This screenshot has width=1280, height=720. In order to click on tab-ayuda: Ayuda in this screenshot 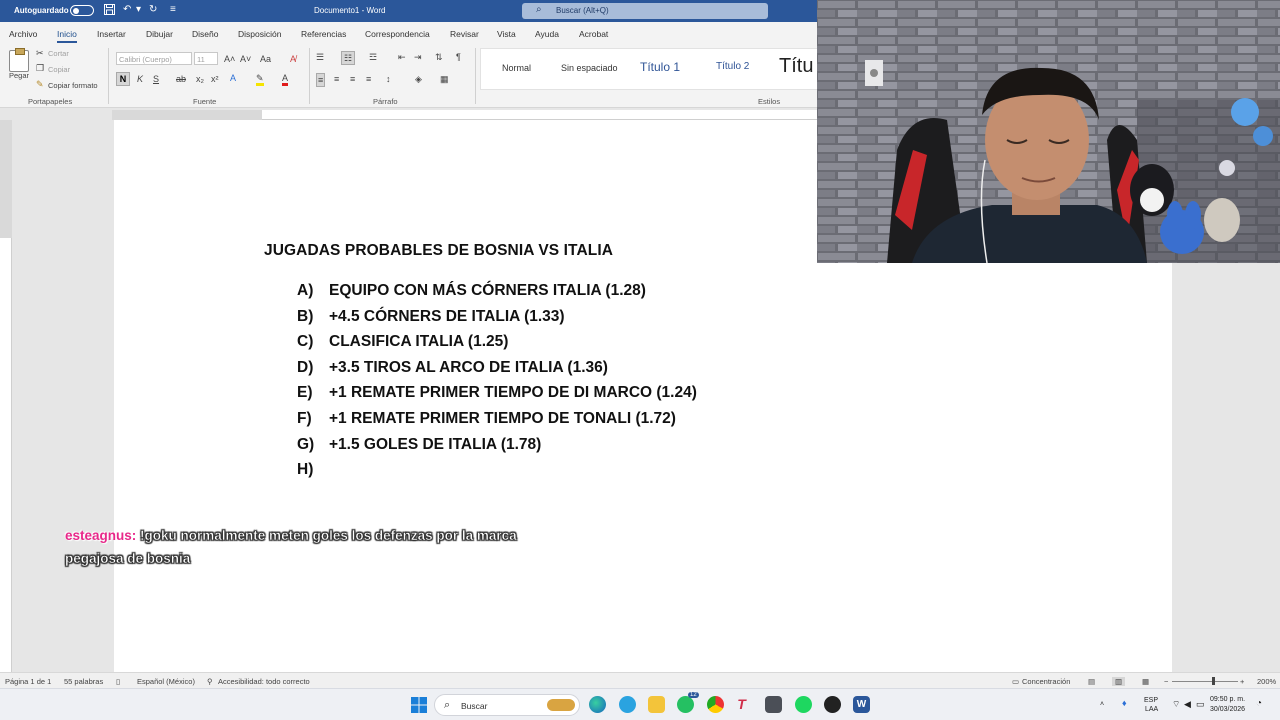, I will do `click(547, 34)`.